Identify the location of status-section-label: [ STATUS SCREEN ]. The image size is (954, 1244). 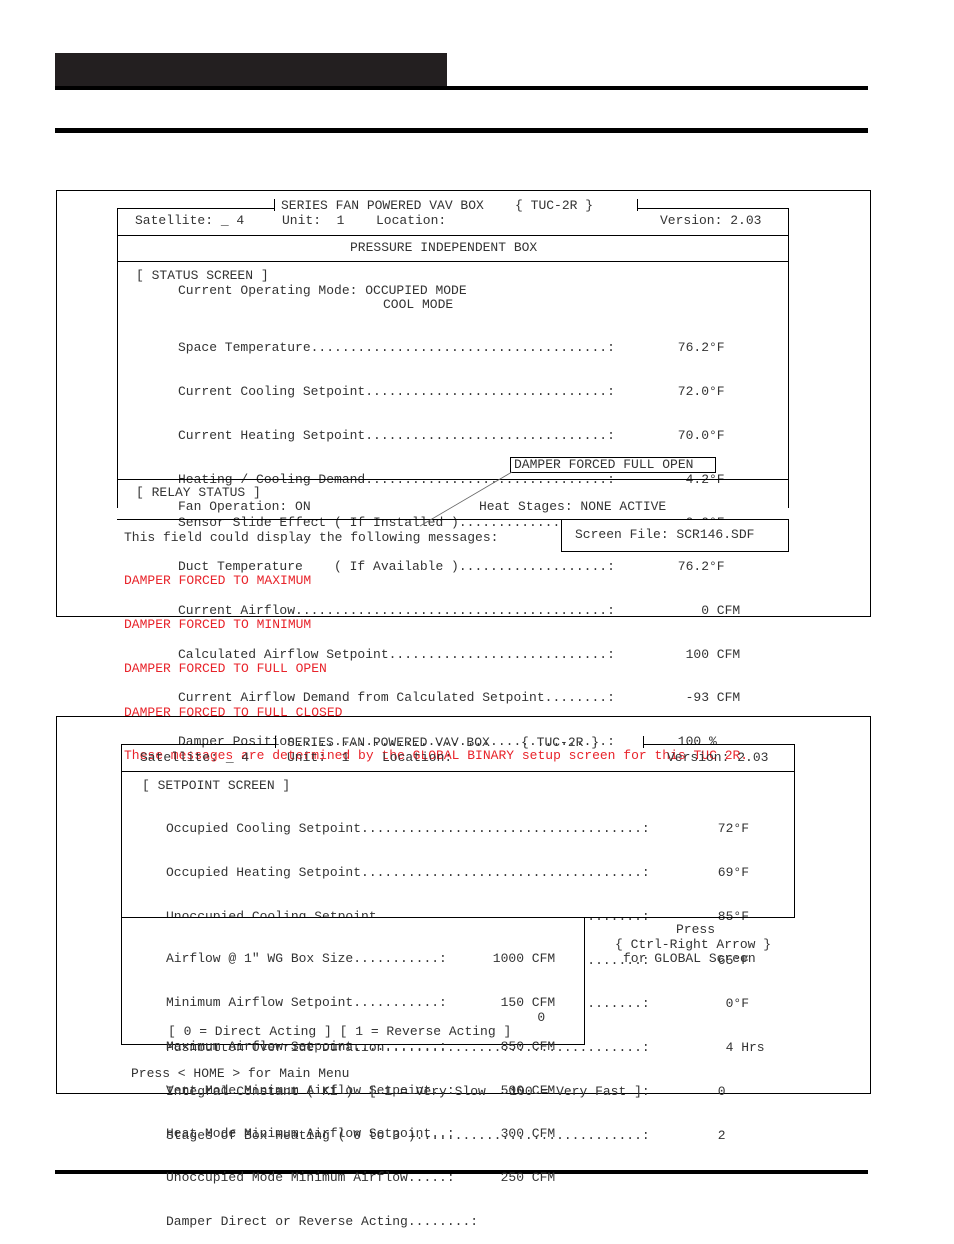
(202, 275).